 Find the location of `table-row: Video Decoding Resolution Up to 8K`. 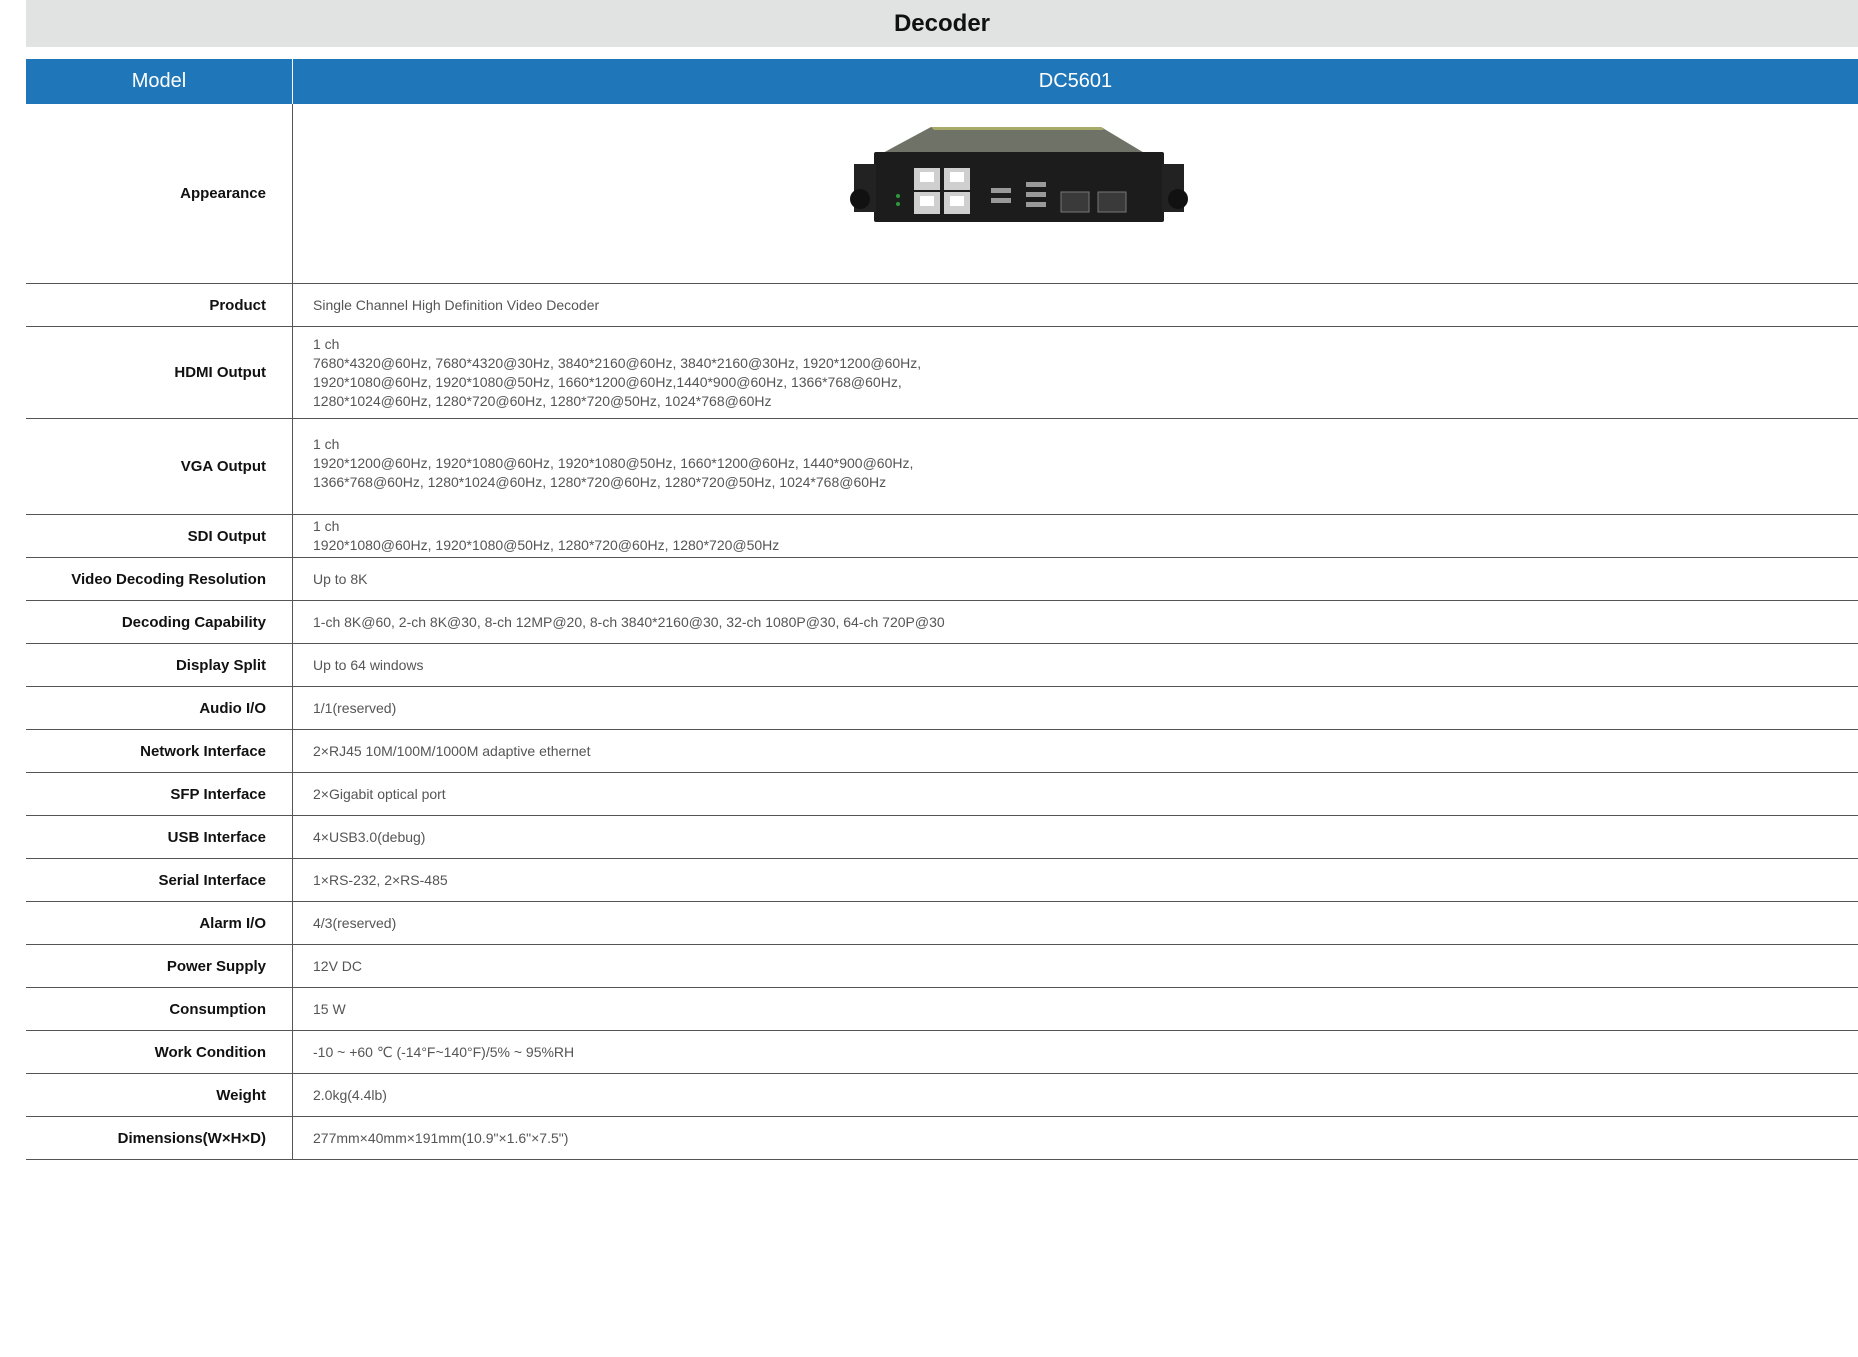

table-row: Video Decoding Resolution Up to 8K is located at coordinates (942, 579).